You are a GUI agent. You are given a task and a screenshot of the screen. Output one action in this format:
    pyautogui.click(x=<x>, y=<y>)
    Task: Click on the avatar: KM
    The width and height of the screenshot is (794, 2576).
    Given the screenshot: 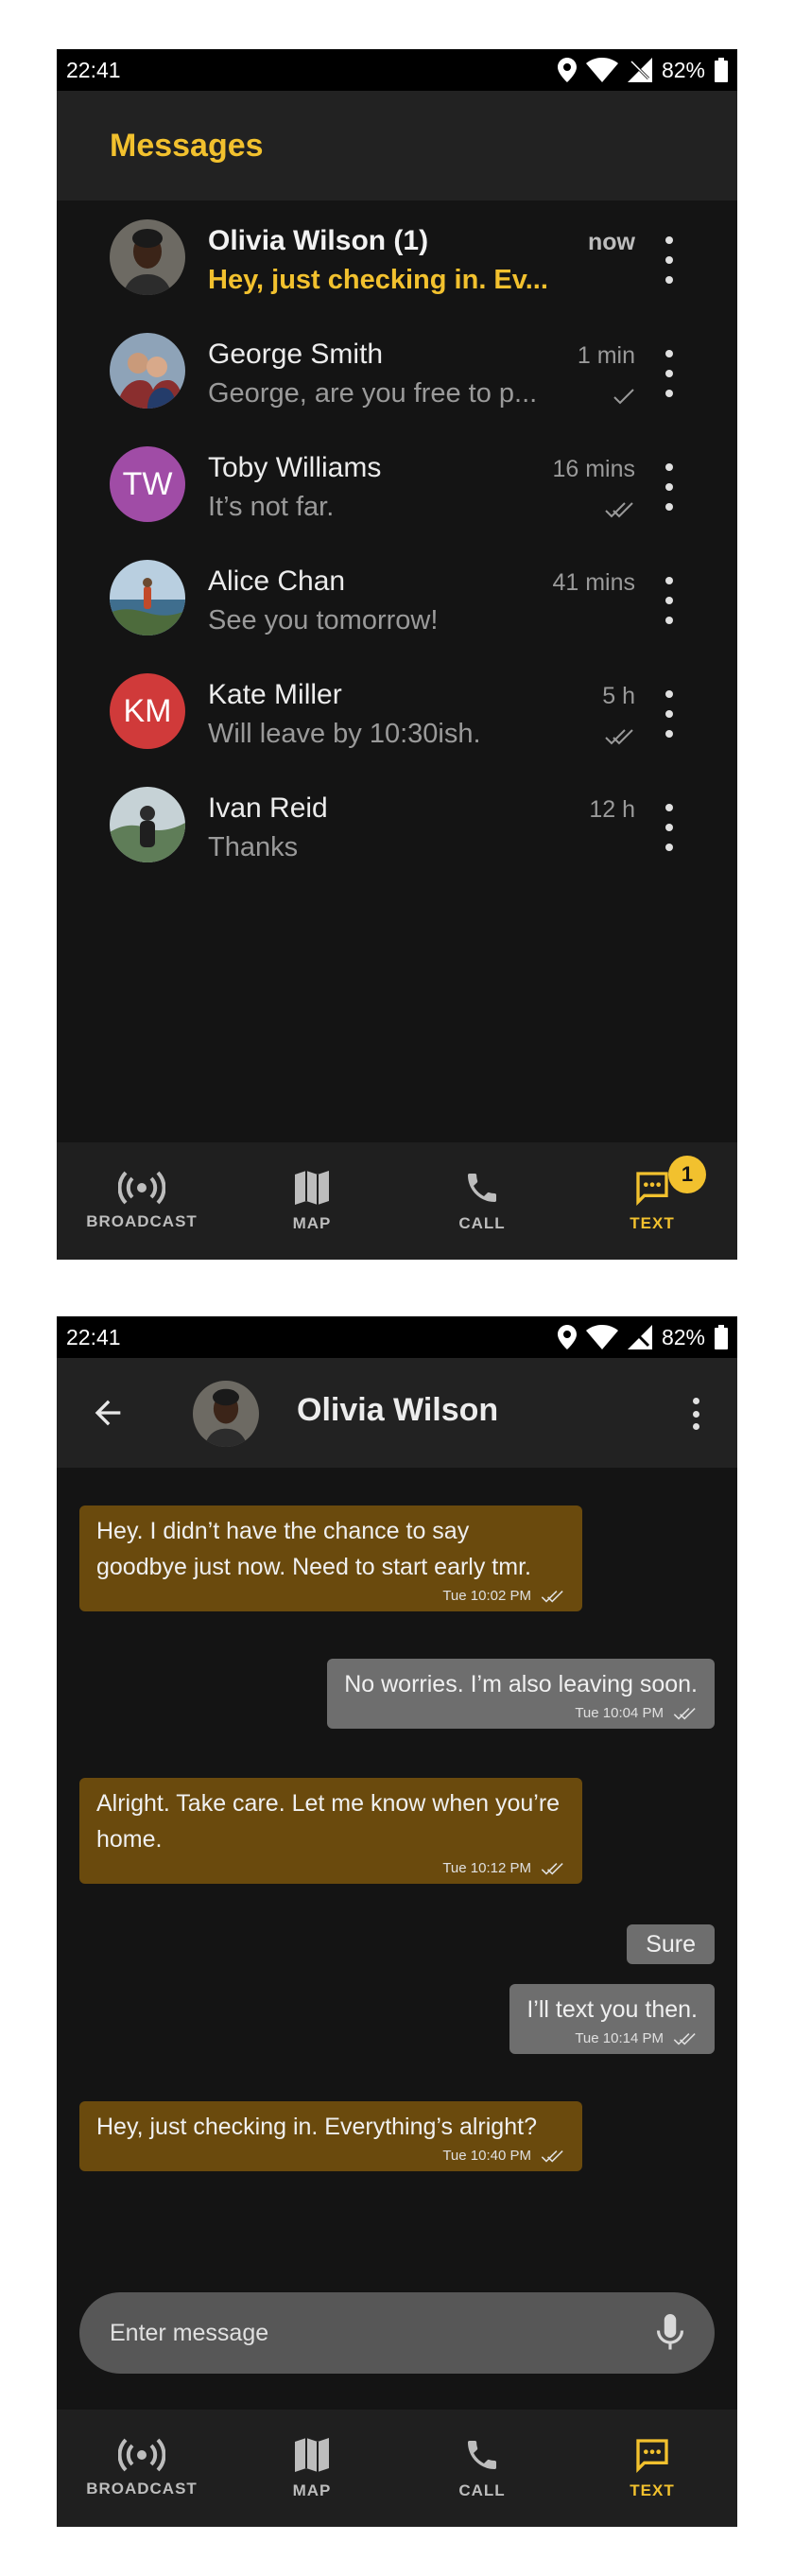 What is the action you would take?
    pyautogui.click(x=147, y=711)
    